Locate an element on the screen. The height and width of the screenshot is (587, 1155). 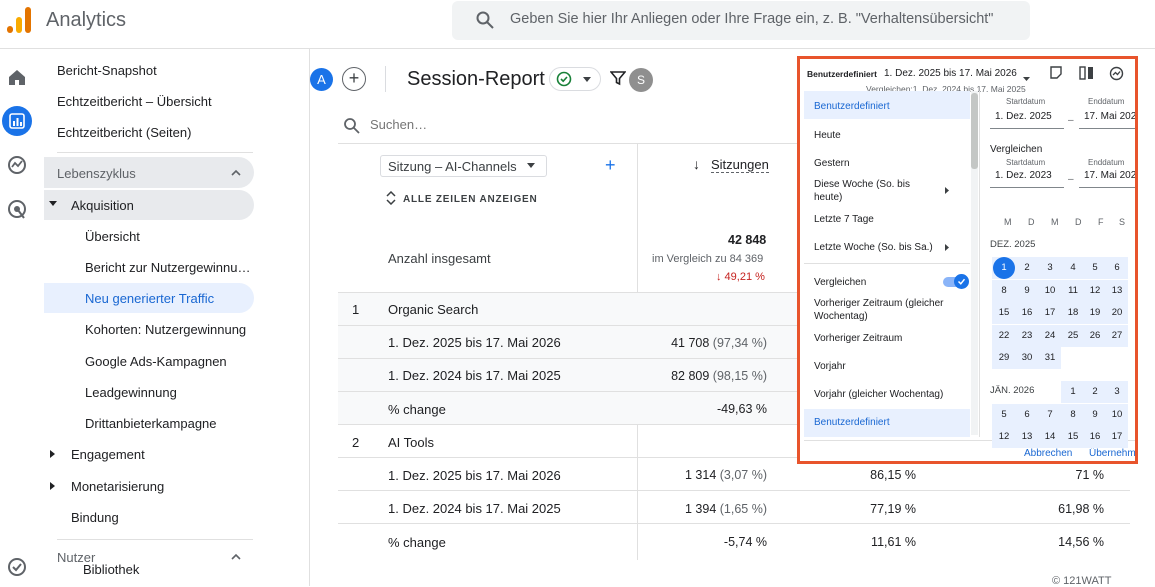
compare-prev-year-weekday: Vorjahr (gleicher Wochentag) is located at coordinates (878, 394).